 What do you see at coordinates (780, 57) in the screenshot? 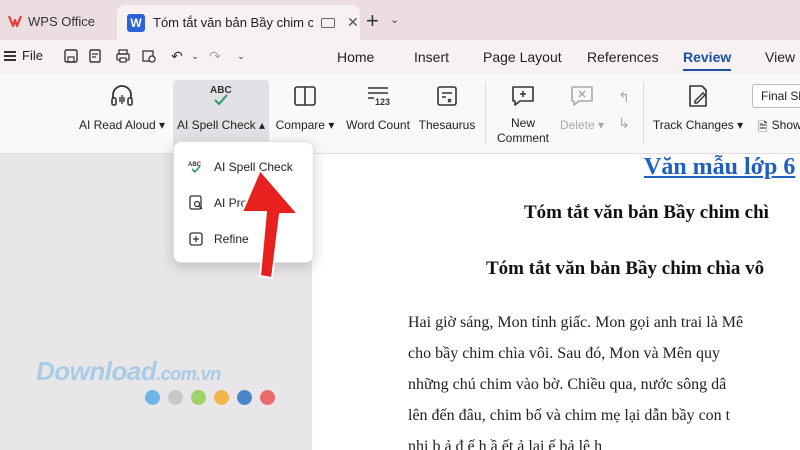
I see `tab-view: View` at bounding box center [780, 57].